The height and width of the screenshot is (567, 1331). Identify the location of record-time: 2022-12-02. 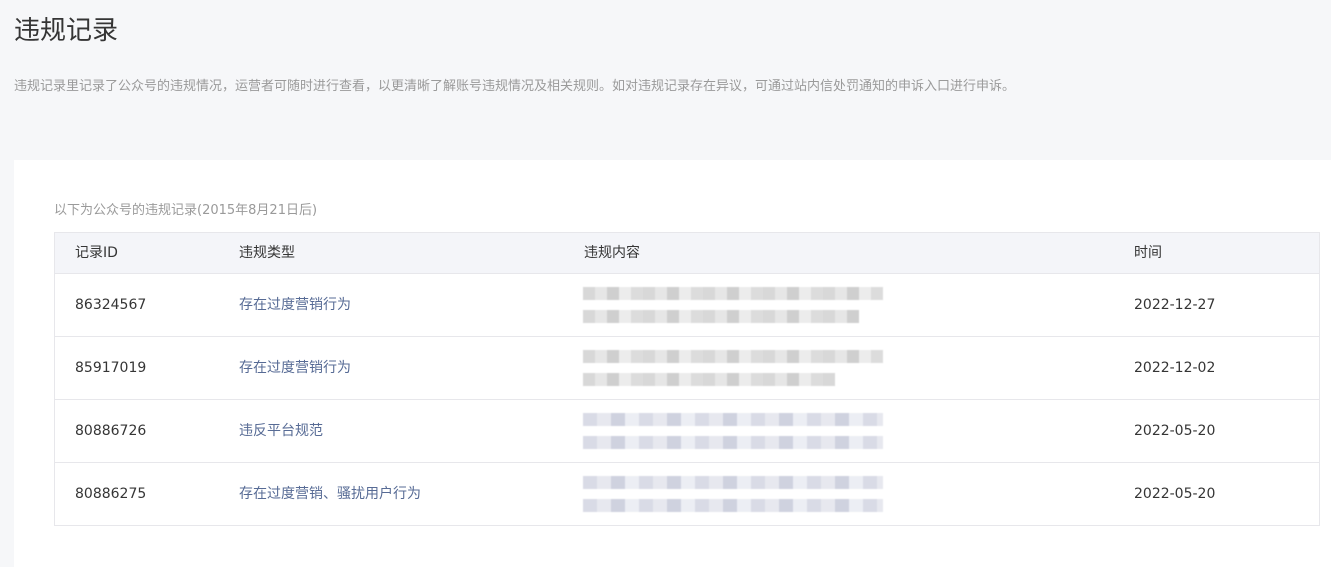
(1175, 368).